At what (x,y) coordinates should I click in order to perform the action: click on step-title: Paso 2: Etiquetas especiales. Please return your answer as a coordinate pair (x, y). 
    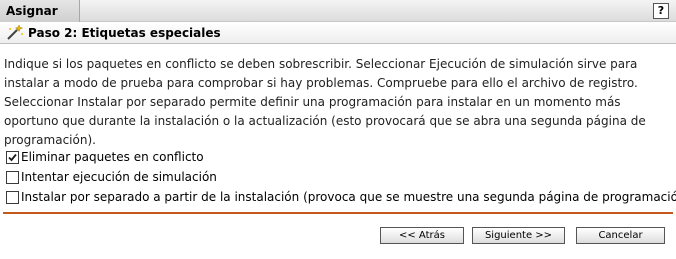
    Looking at the image, I should click on (124, 33).